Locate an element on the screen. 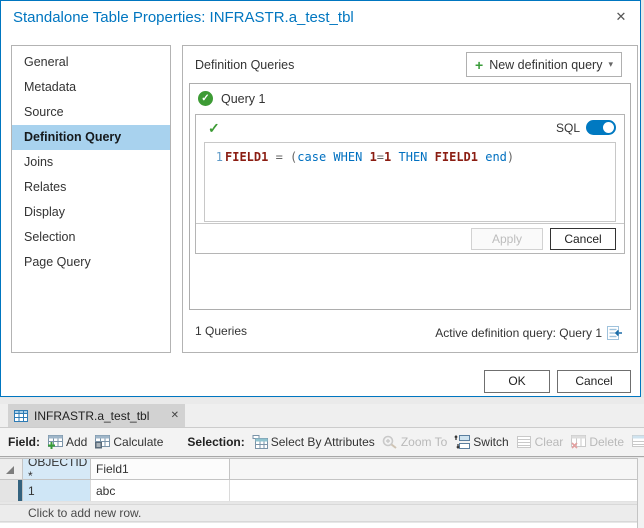 The width and height of the screenshot is (644, 528). add-field-button: Add is located at coordinates (67, 442).